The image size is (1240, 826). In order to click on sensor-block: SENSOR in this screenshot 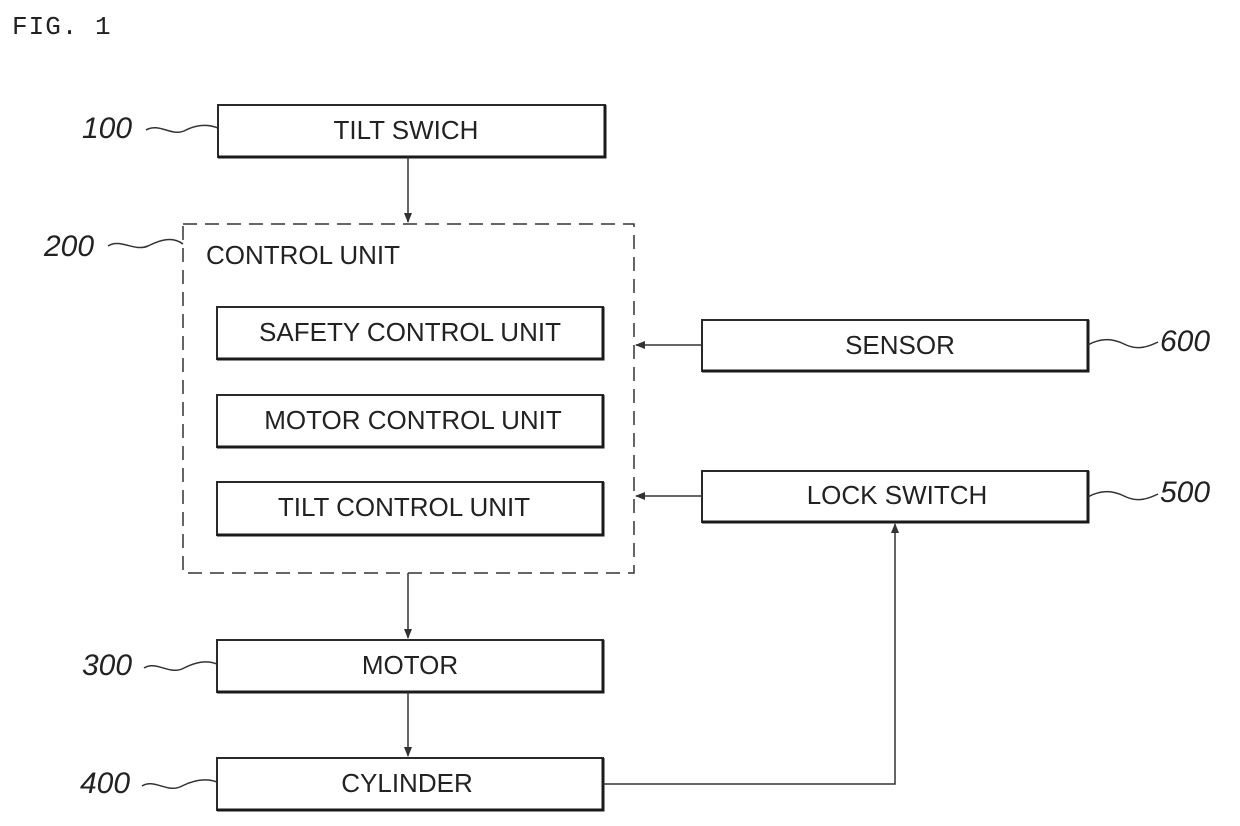, I will do `click(895, 346)`.